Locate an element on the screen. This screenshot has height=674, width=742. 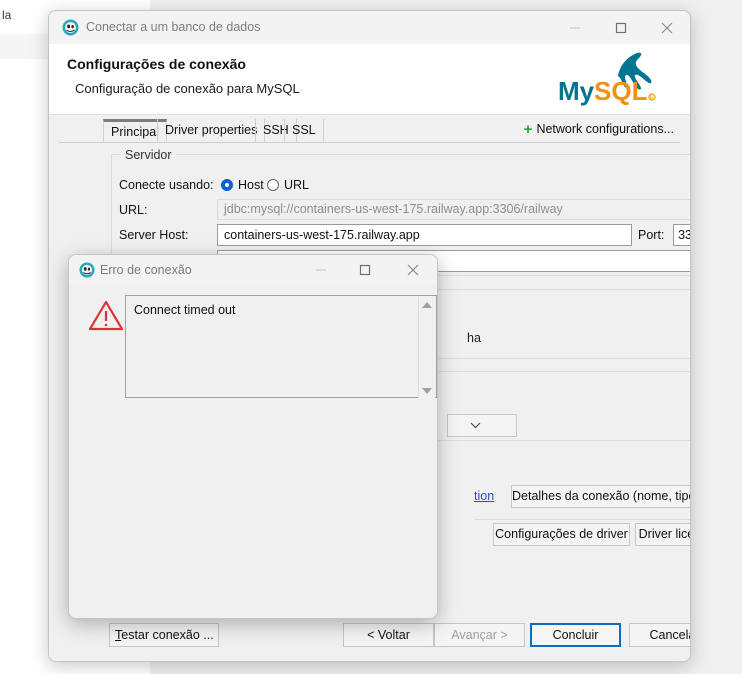
next-button: Avançar > is located at coordinates (479, 635).